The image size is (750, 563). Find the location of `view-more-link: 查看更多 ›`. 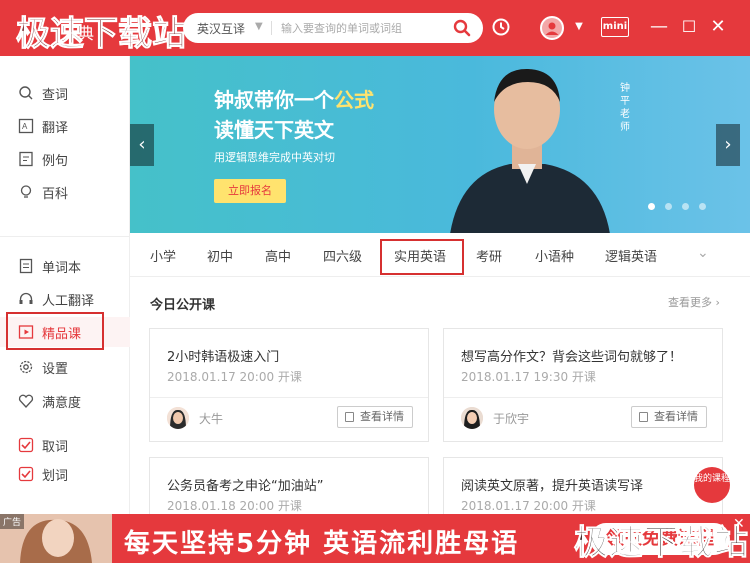

view-more-link: 查看更多 › is located at coordinates (694, 302).